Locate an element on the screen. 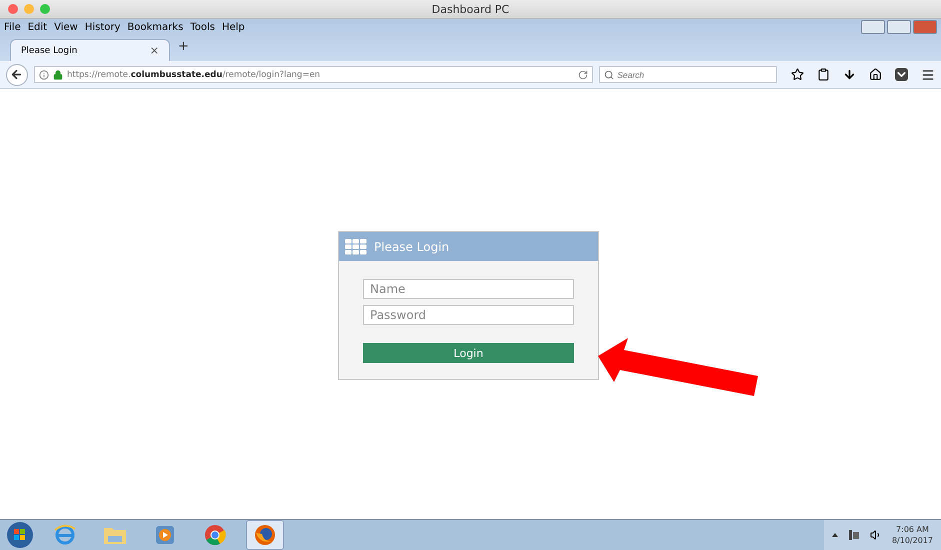 The height and width of the screenshot is (550, 941). start-button is located at coordinates (20, 535).